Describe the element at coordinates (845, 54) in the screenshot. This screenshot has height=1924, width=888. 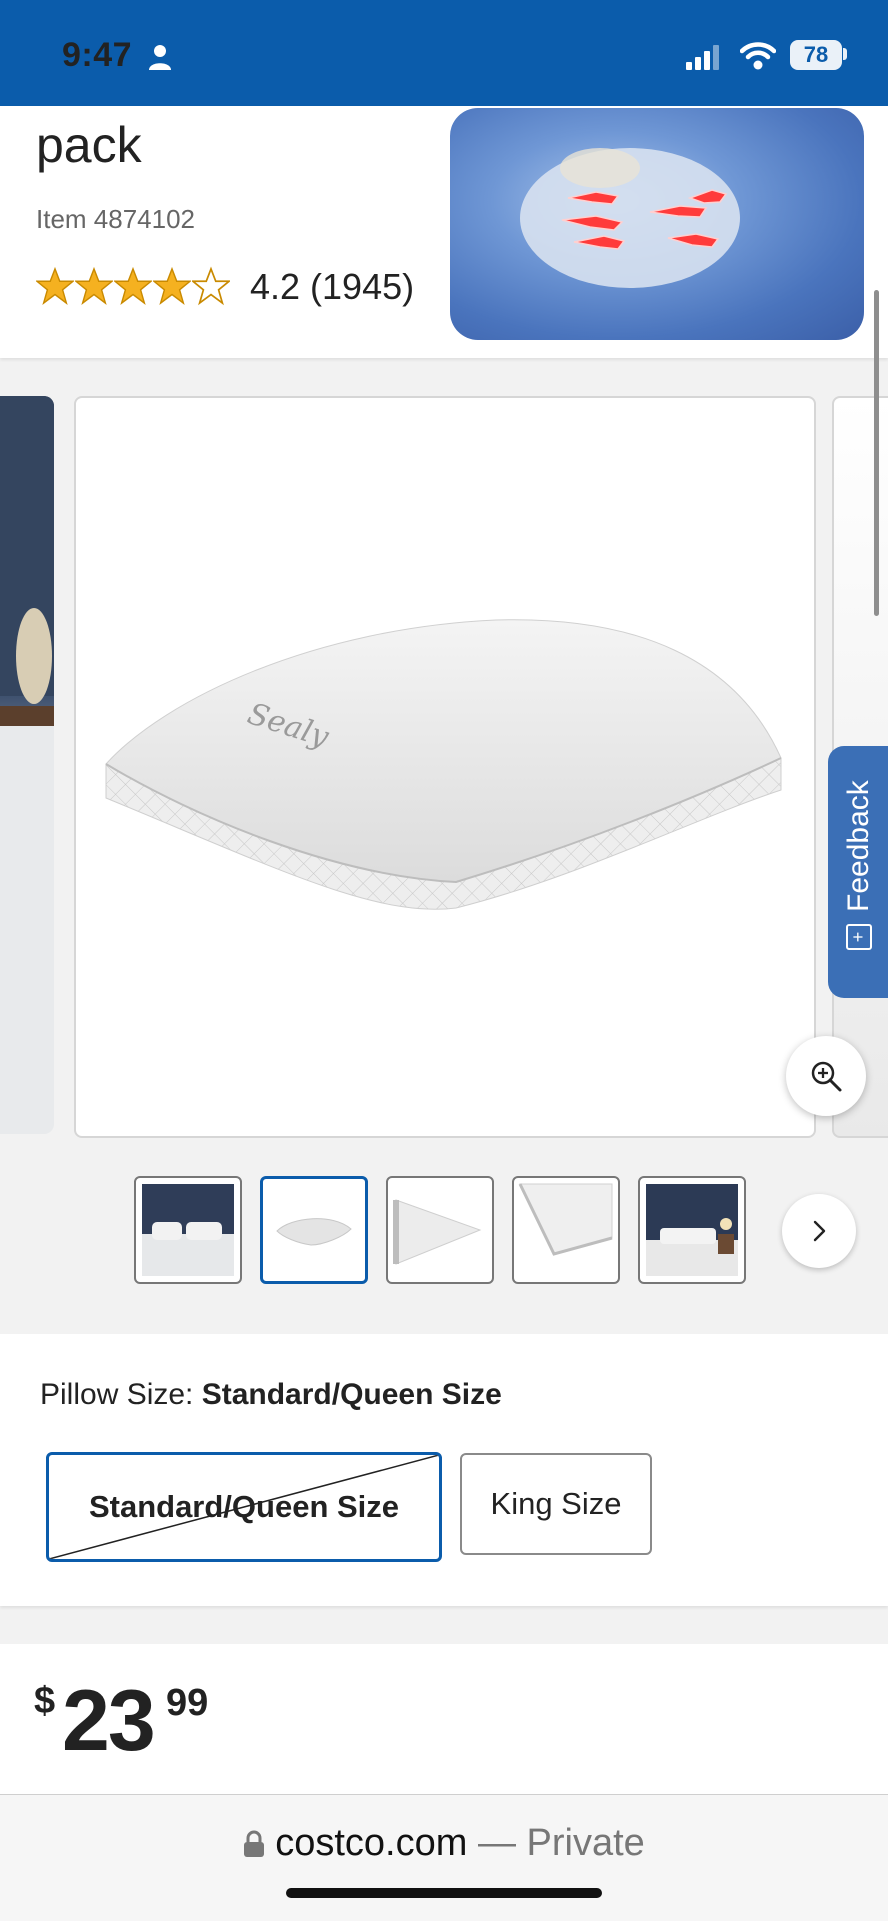
I see `battery-nub` at that location.